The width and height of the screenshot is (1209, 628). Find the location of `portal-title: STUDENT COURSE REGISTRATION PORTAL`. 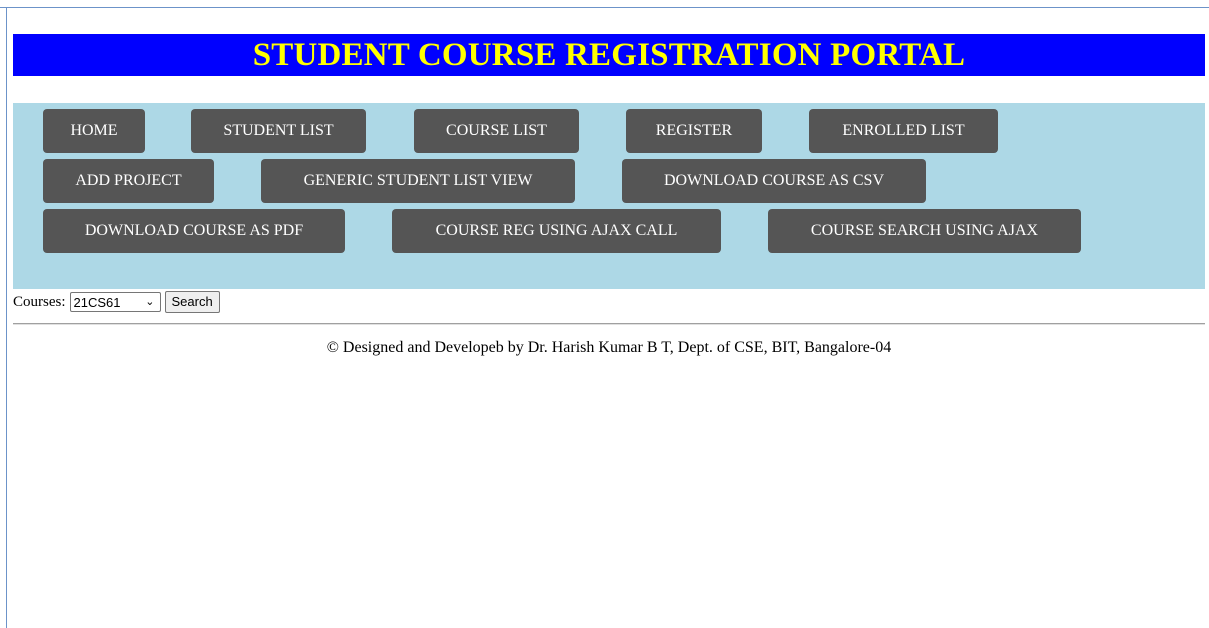

portal-title: STUDENT COURSE REGISTRATION PORTAL is located at coordinates (609, 55).